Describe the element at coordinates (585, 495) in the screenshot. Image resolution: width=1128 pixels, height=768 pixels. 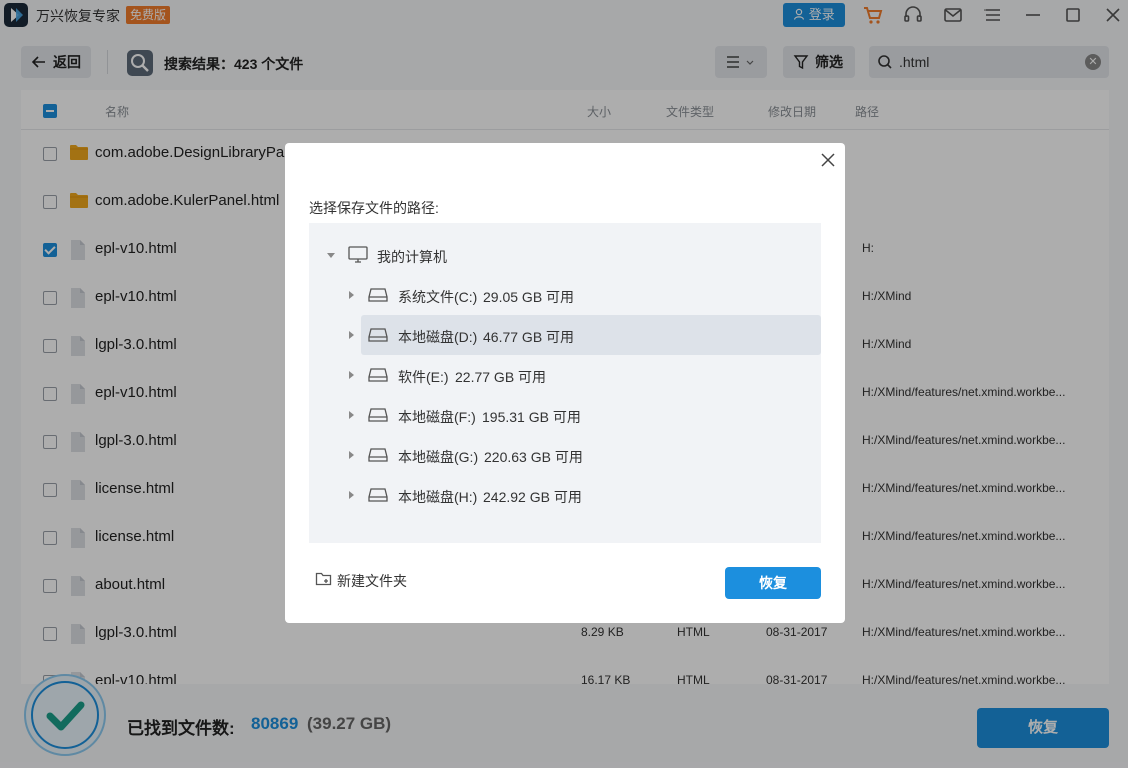
I see `tree-node-drive: 本地磁盘(H:) 242.92 GB 可用` at that location.